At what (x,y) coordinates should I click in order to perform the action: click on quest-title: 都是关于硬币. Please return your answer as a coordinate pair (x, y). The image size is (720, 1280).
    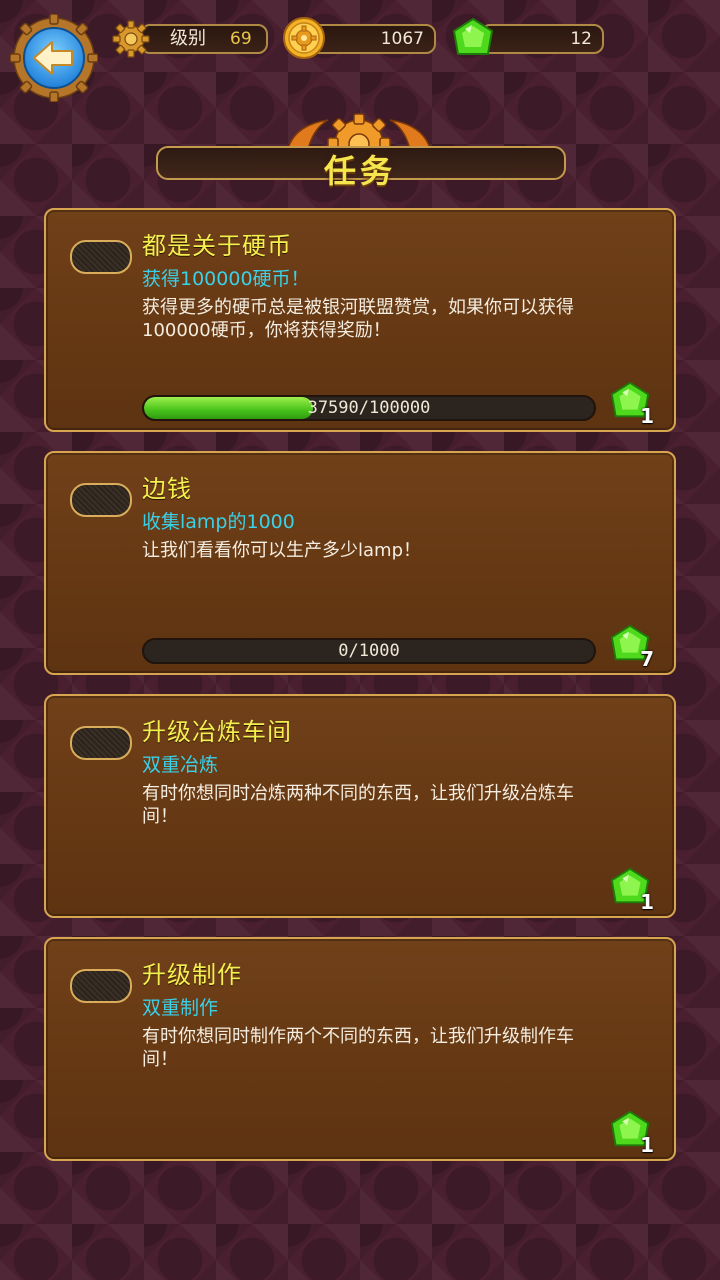
    Looking at the image, I should click on (217, 246).